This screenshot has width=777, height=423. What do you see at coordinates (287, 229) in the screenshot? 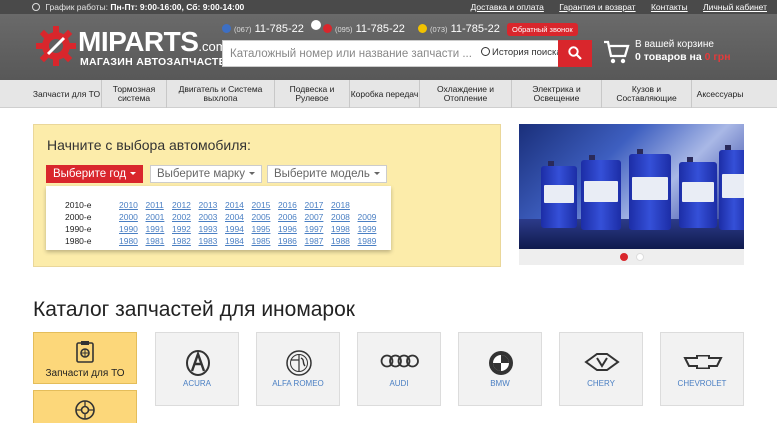
I see `year-link: 1996` at bounding box center [287, 229].